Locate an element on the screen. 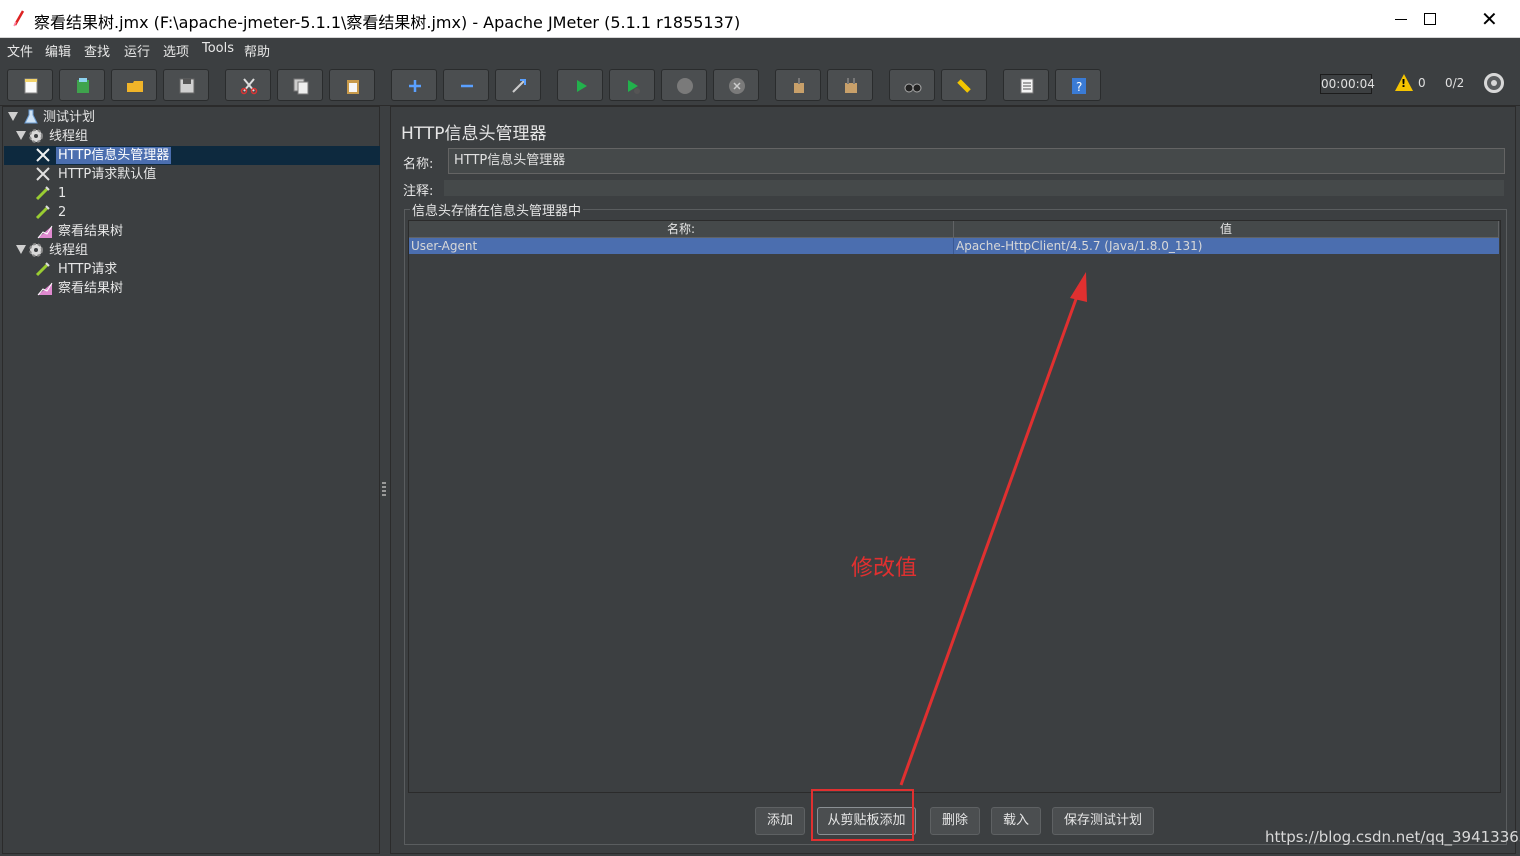 The image size is (1520, 856). play-no-timer-icon is located at coordinates (634, 87).